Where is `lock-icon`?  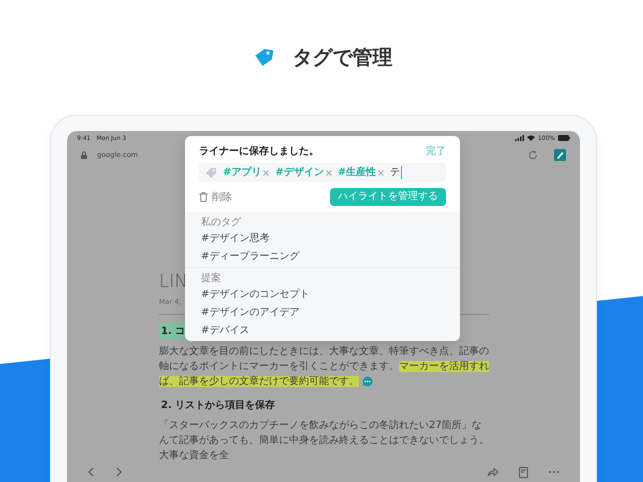
lock-icon is located at coordinates (84, 155).